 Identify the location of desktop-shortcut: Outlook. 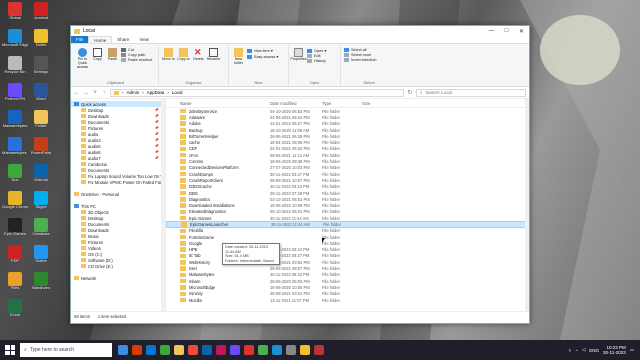
(41, 178).